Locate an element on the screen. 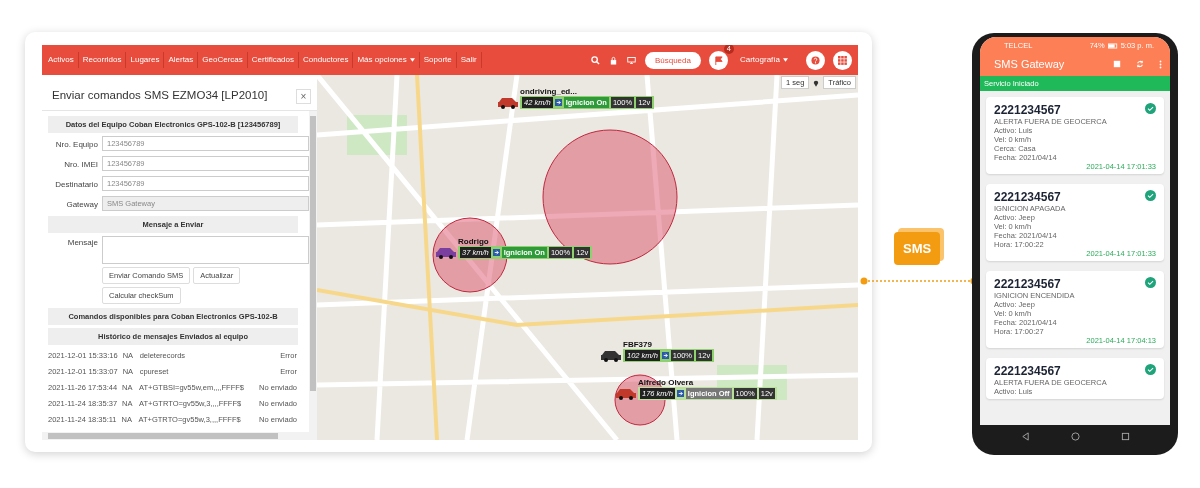  pin-icon is located at coordinates (816, 82).